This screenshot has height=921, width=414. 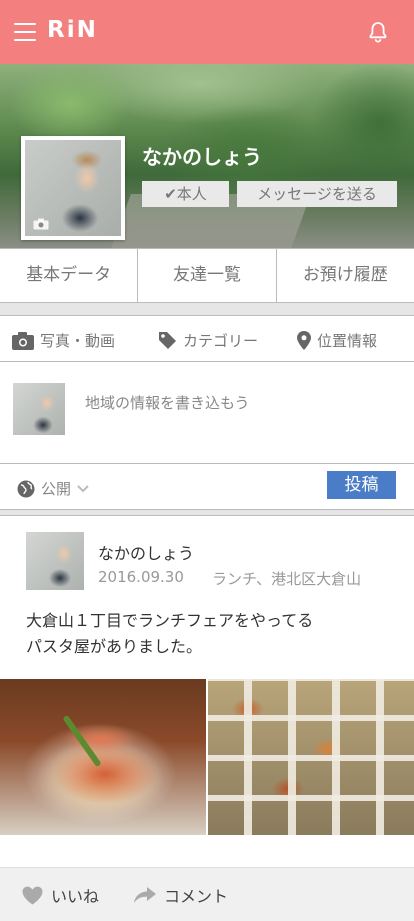 I want to click on photo-video-button: 写真・動画, so click(x=63, y=340).